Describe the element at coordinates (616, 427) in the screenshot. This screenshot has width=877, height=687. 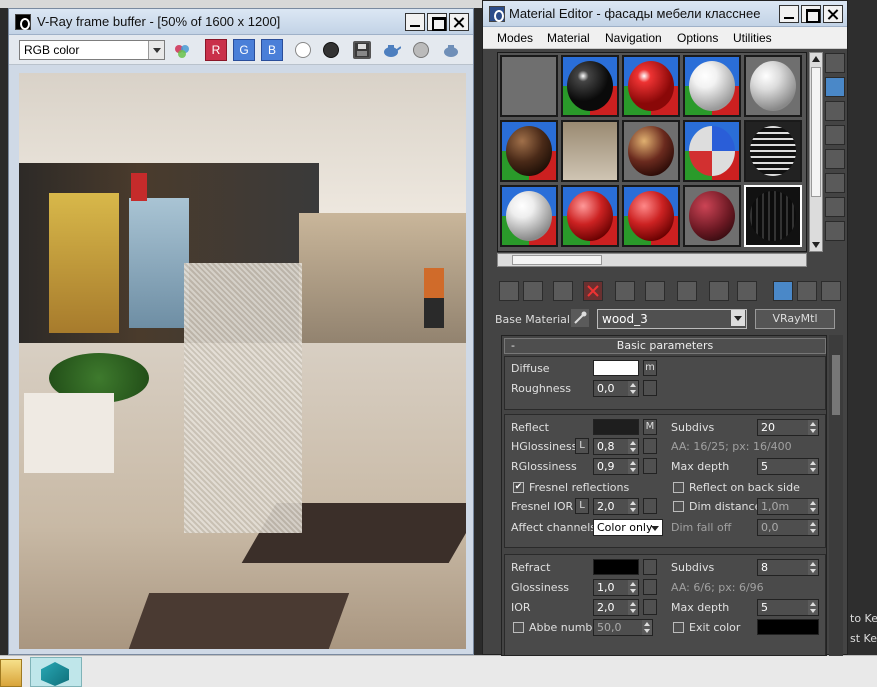
I see `reflect-color-swatch` at that location.